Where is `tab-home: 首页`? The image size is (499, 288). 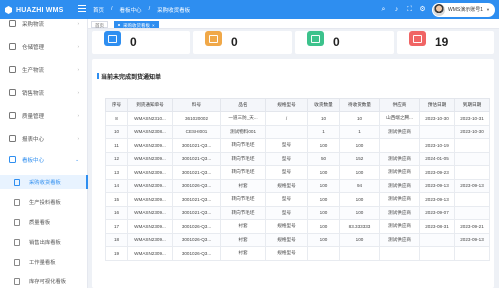
tab-home: 首页 is located at coordinates (99, 24).